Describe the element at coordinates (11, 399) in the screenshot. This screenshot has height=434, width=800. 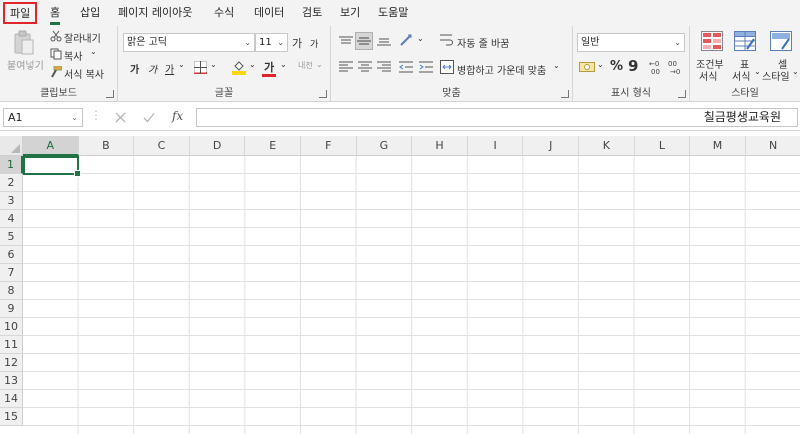
I see `row-header-14: 14` at that location.